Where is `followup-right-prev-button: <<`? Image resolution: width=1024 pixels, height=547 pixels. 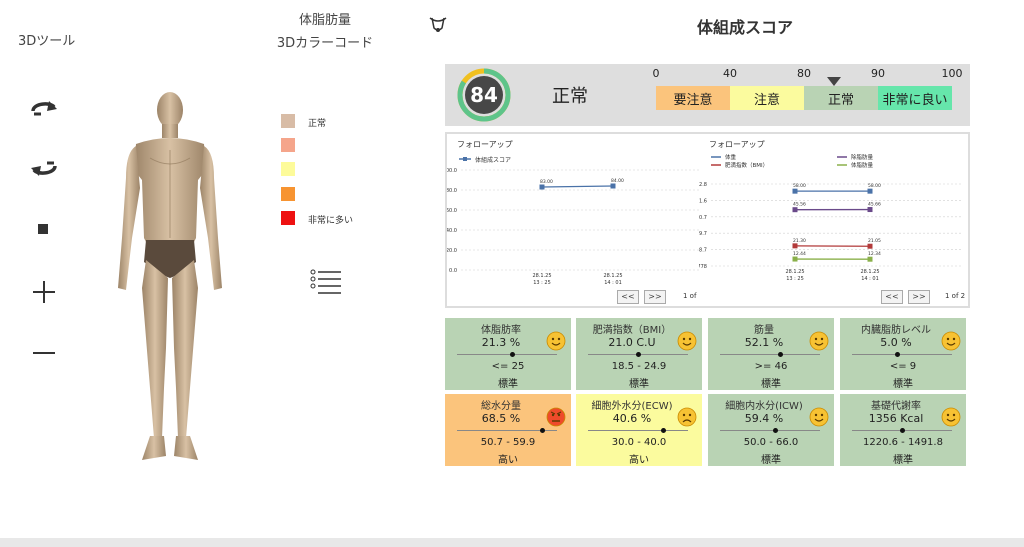 followup-right-prev-button: << is located at coordinates (892, 297).